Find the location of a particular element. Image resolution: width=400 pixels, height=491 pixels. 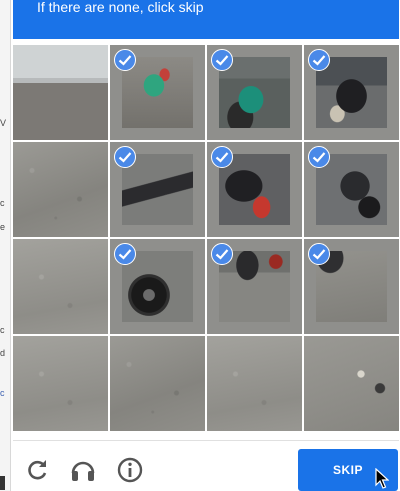

tile-image-pavement-debris is located at coordinates (351, 383).